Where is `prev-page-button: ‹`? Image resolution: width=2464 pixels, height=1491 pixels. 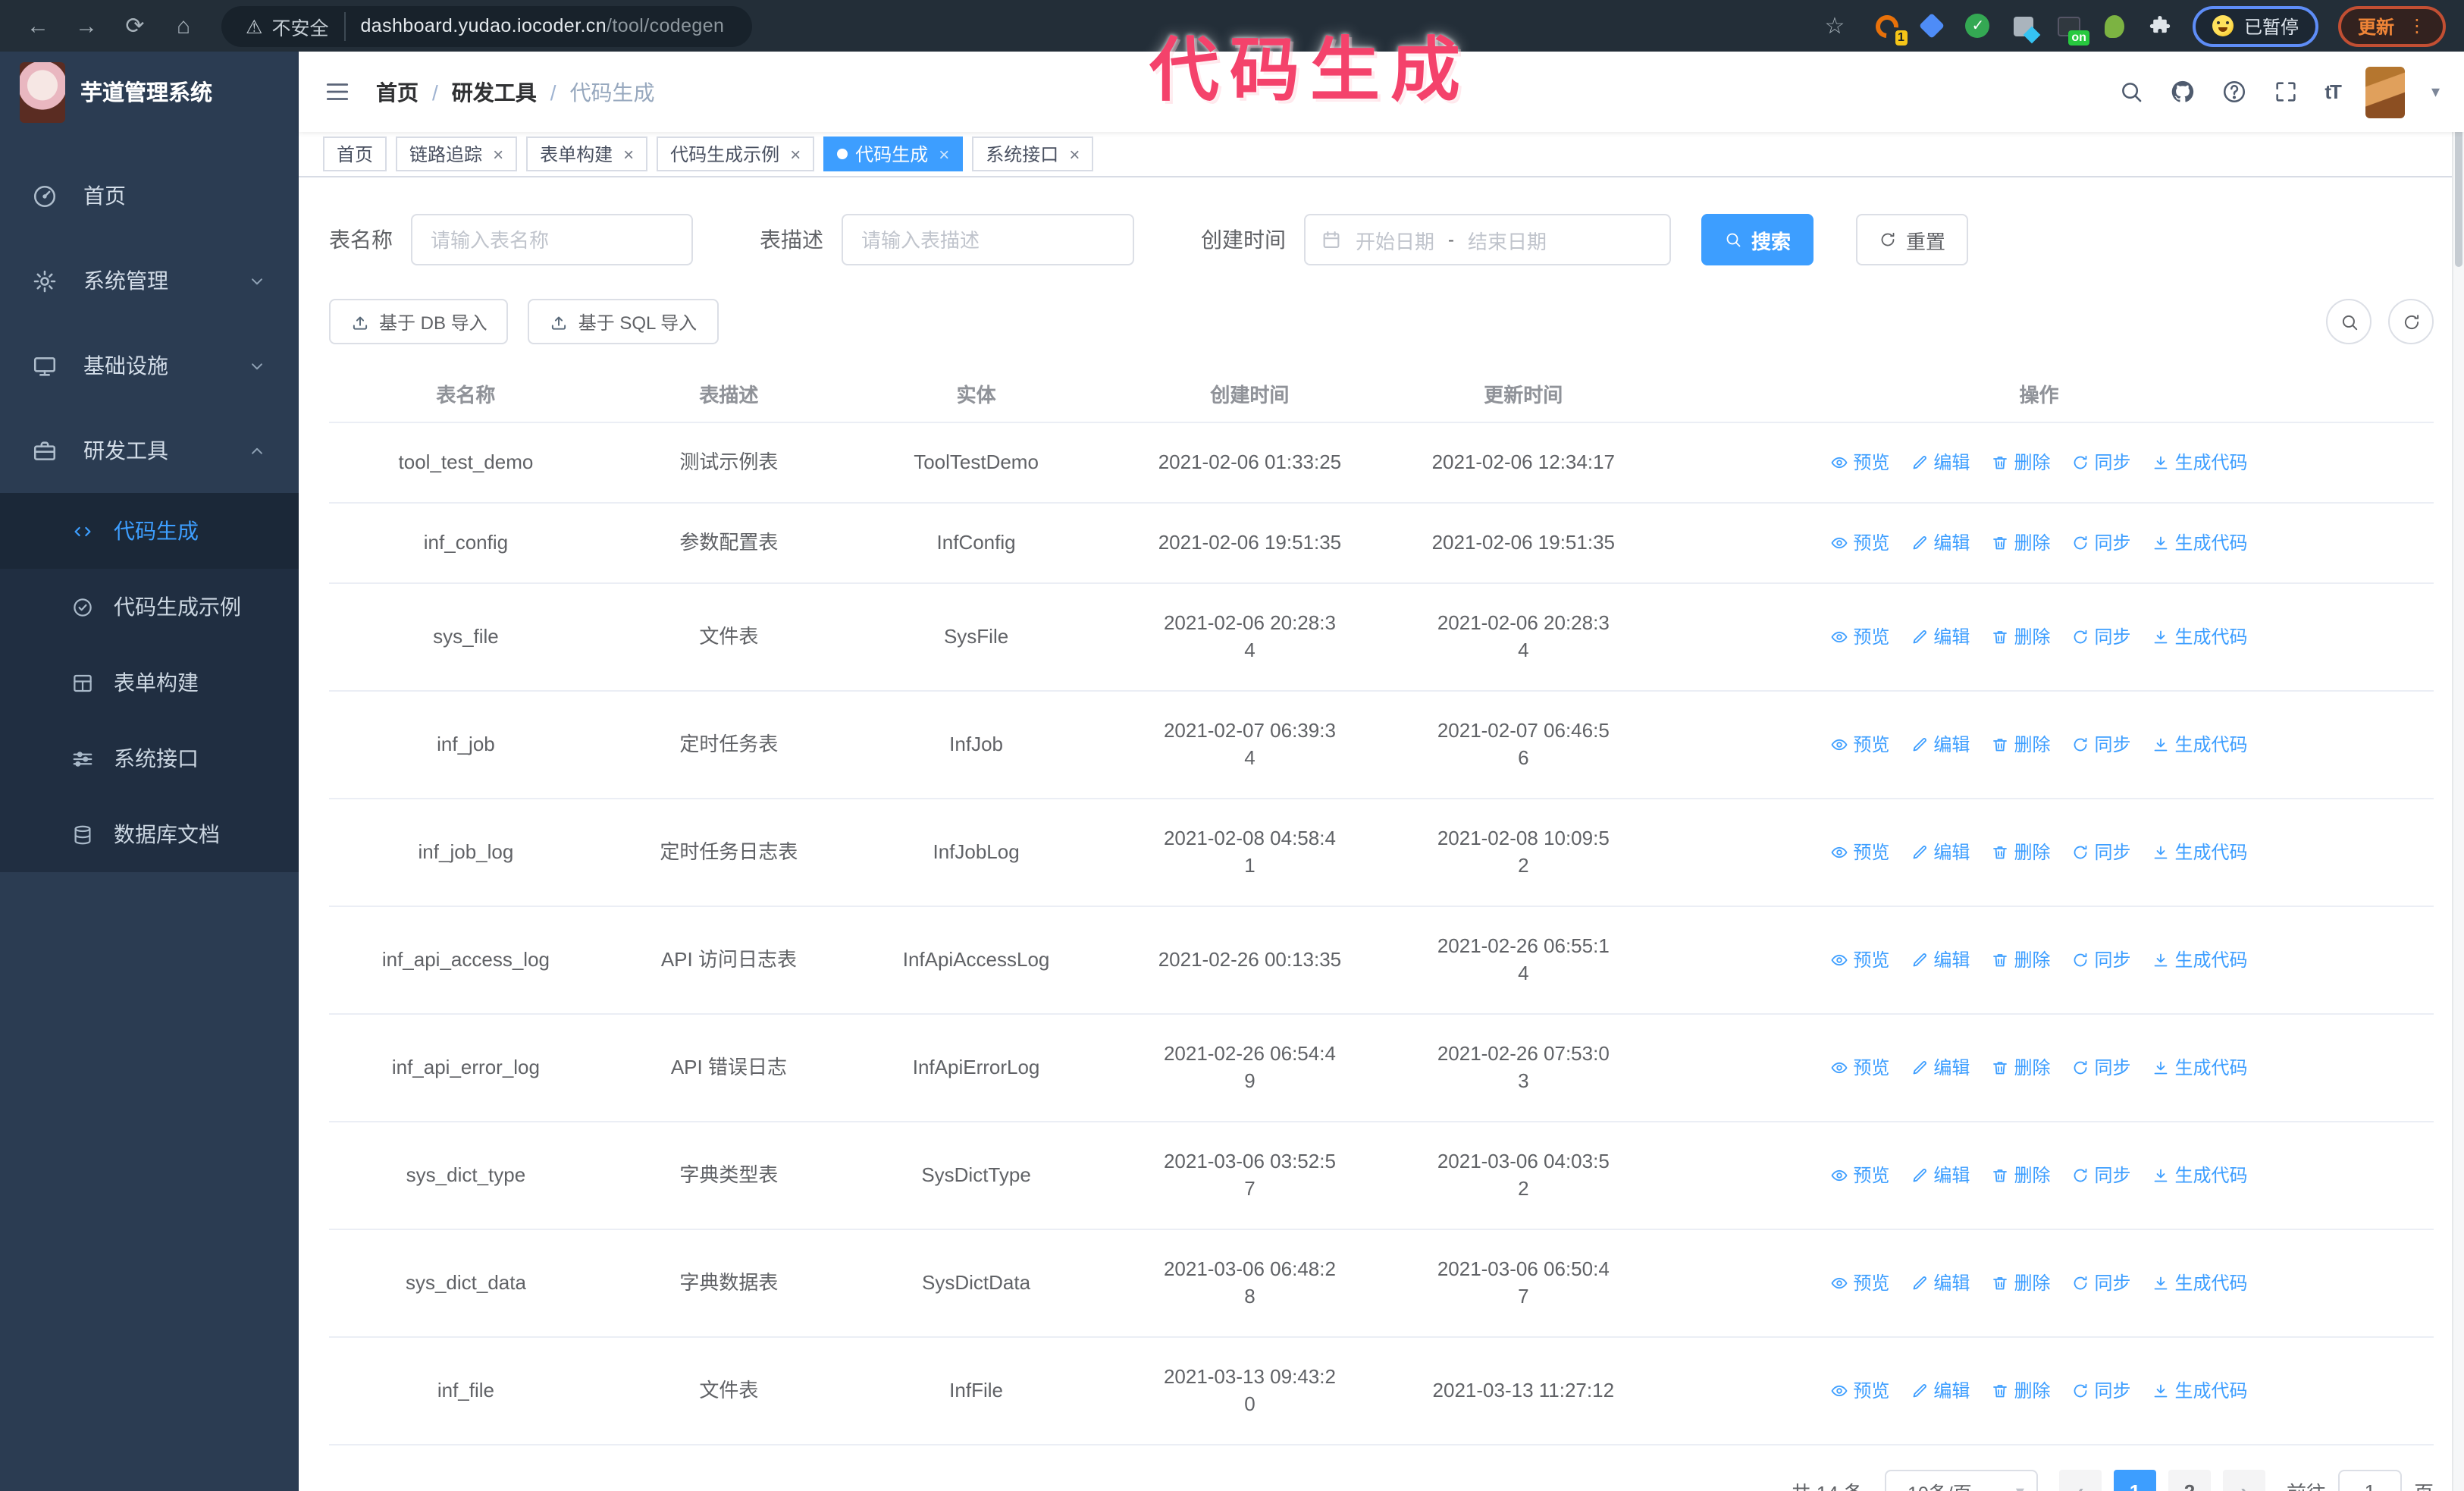 prev-page-button: ‹ is located at coordinates (2080, 1480).